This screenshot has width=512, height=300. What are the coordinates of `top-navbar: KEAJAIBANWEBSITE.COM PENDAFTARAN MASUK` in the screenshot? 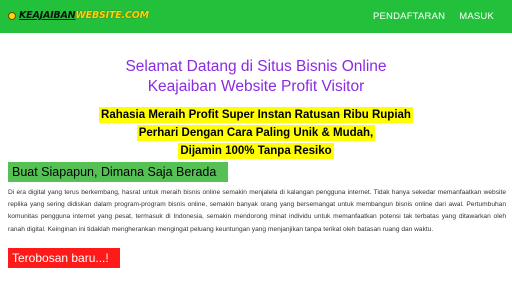 It's located at (256, 16).